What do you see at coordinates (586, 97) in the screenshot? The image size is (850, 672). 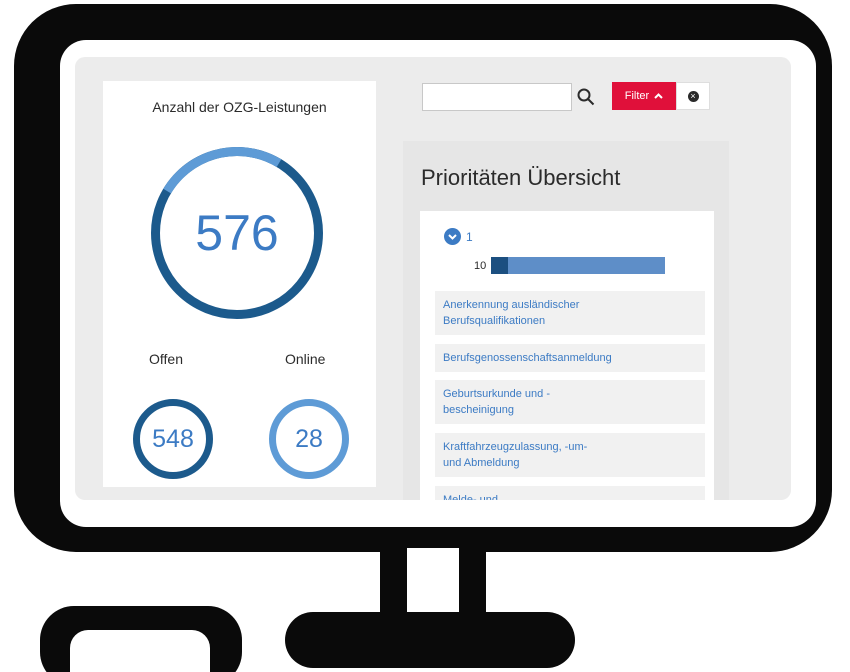 I see `search-icon` at bounding box center [586, 97].